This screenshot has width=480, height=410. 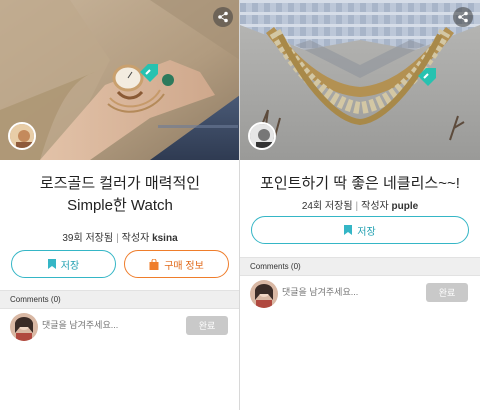 What do you see at coordinates (120, 183) in the screenshot?
I see `post-title-line1: 로즈골드 컬러가 매력적인` at bounding box center [120, 183].